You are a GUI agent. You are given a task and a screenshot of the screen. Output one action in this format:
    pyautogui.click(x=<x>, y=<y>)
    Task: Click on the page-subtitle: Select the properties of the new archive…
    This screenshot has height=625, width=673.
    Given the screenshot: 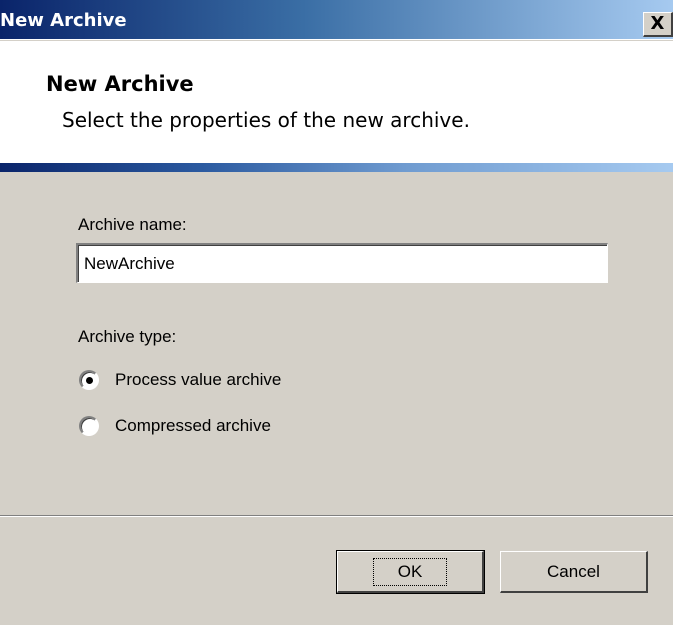 What is the action you would take?
    pyautogui.click(x=266, y=120)
    